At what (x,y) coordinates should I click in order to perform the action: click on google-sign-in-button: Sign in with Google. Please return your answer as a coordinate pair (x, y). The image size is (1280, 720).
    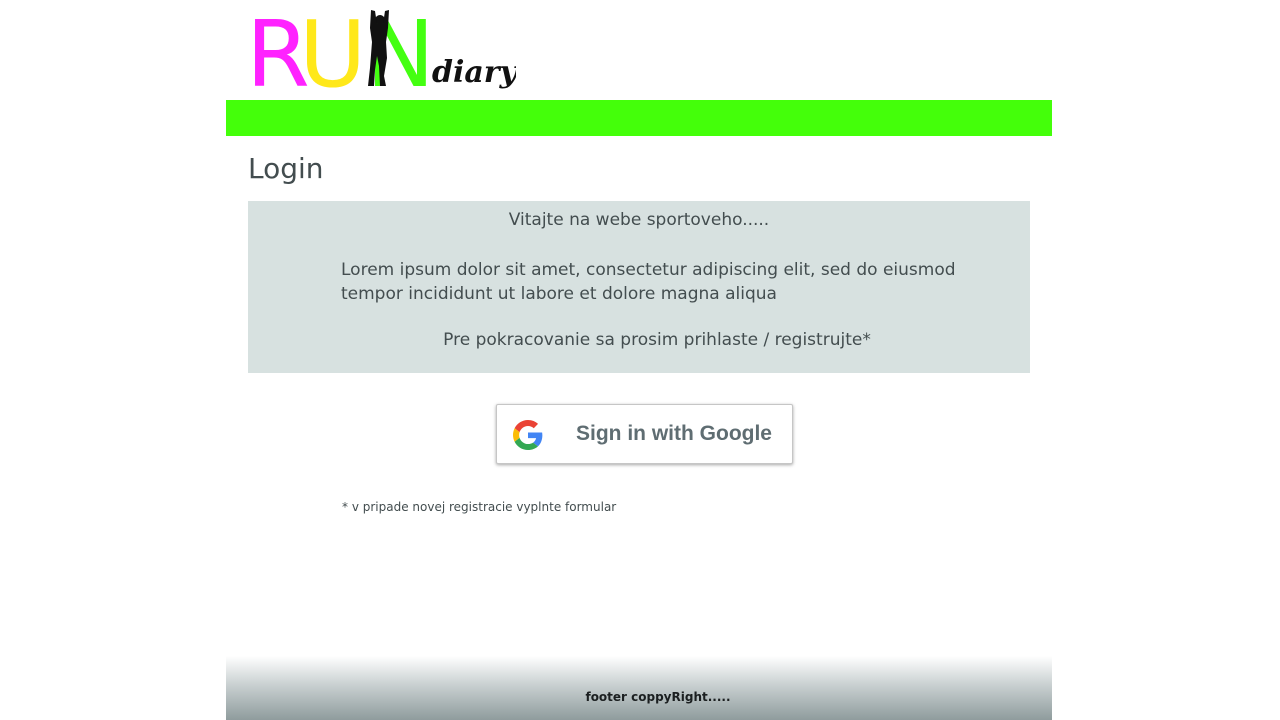
    Looking at the image, I should click on (644, 434).